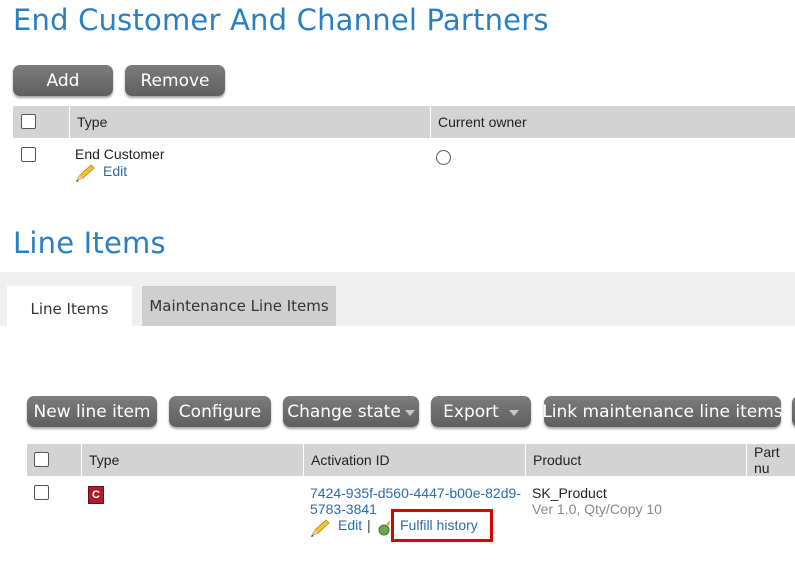  Describe the element at coordinates (41, 459) in the screenshot. I see `li-select-all-checkbox` at that location.